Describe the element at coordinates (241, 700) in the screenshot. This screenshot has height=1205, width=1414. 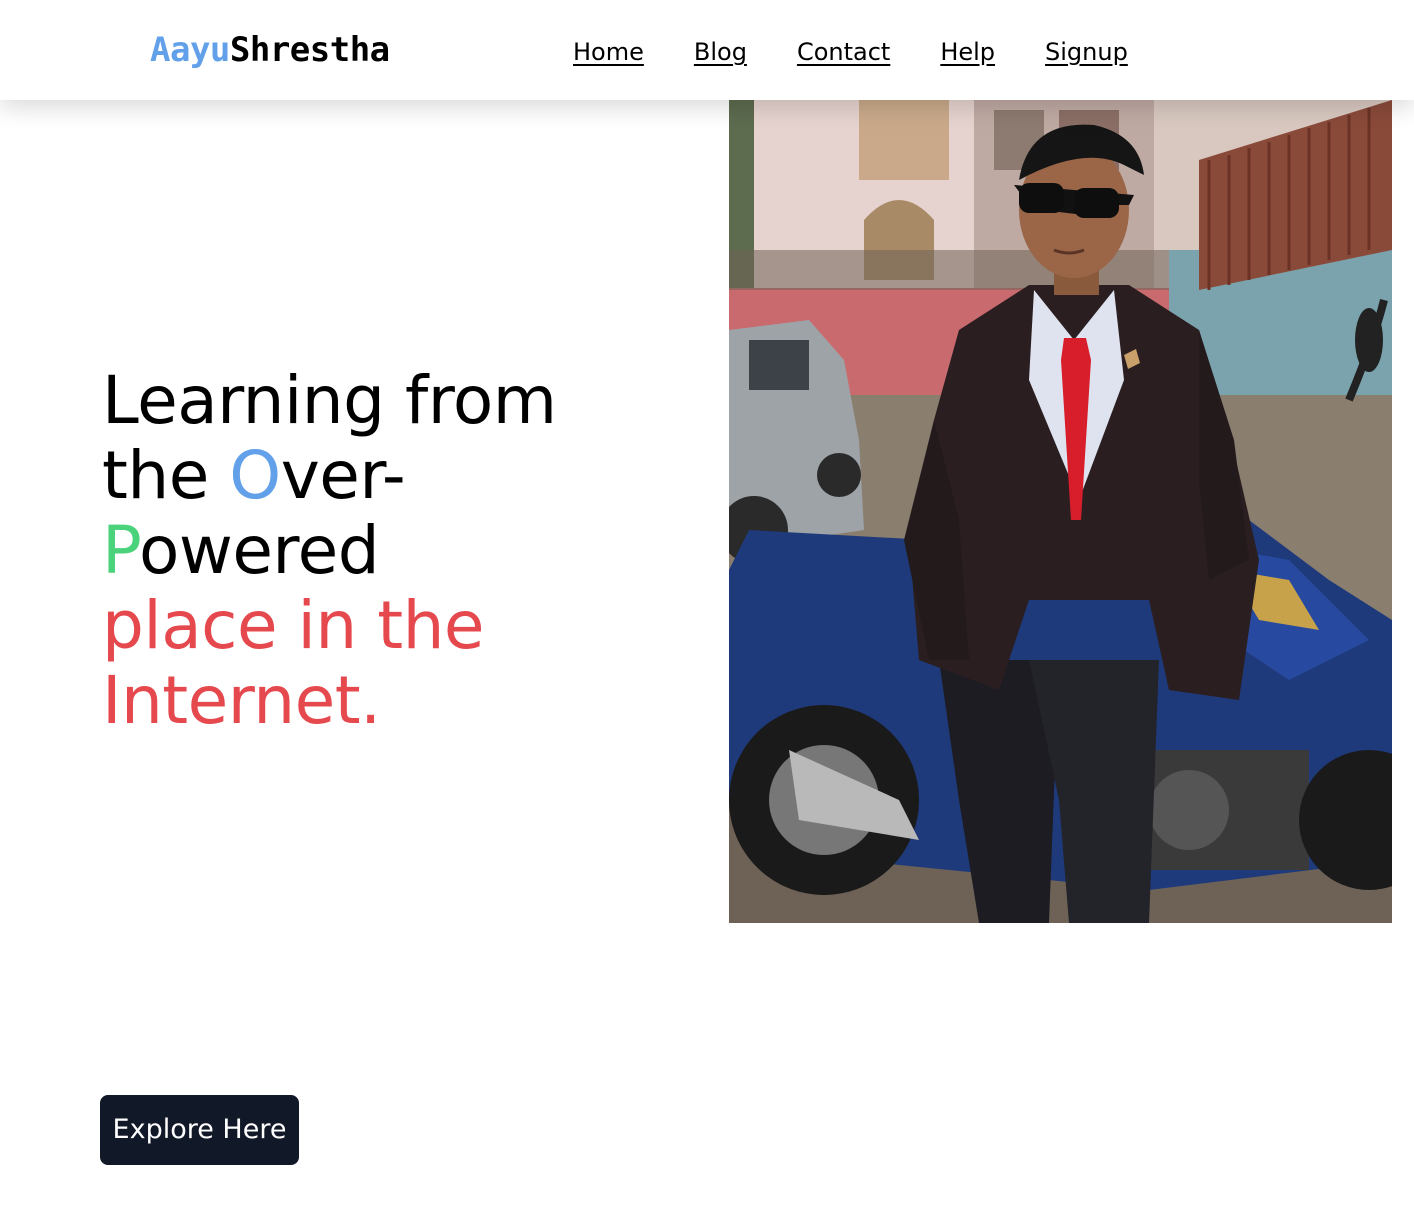
I see `hero-line-5: Internet.` at that location.